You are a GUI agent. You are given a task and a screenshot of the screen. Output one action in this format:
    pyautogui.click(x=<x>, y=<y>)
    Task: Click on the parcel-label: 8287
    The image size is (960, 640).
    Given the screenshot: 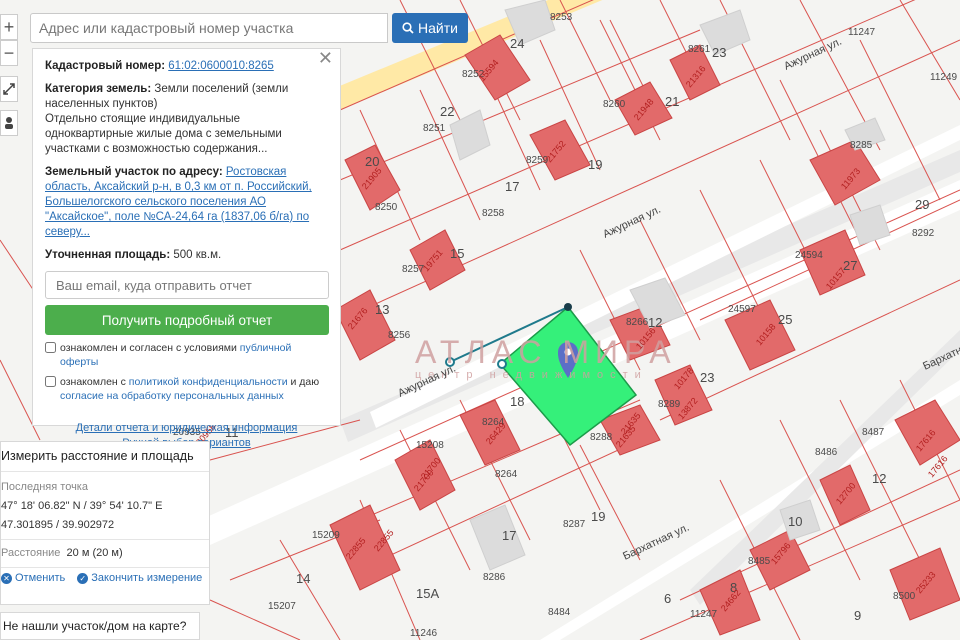 What is the action you would take?
    pyautogui.click(x=574, y=524)
    